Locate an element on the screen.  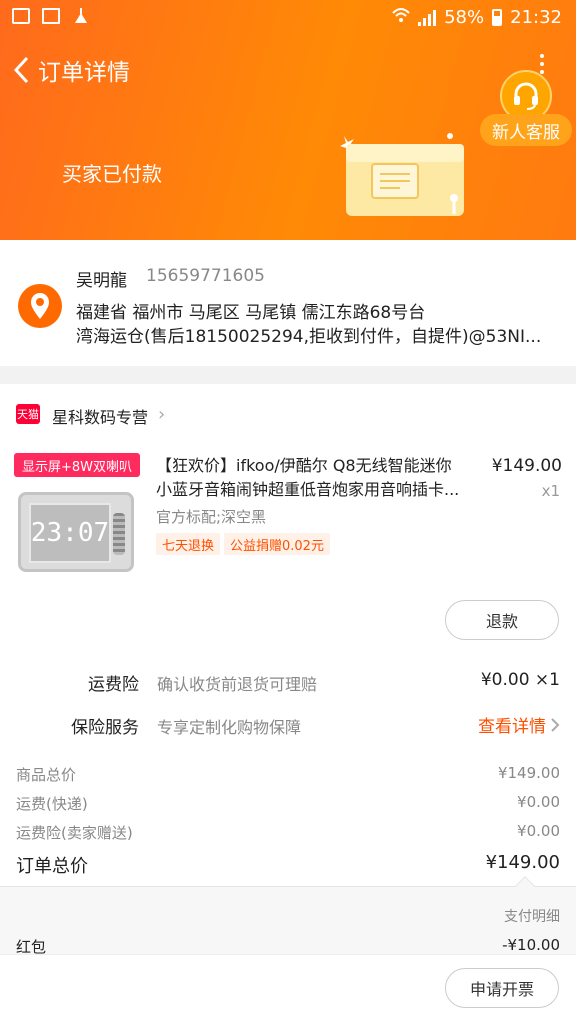
package-illustration is located at coordinates (414, 178).